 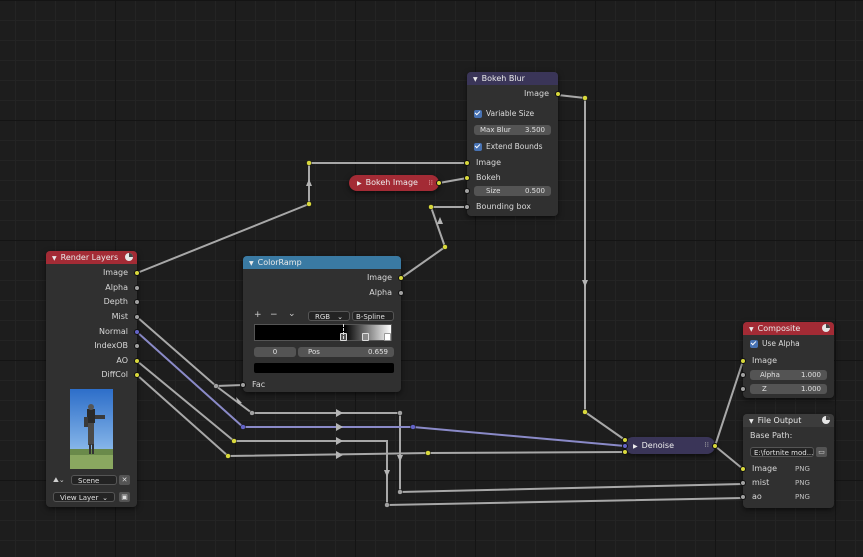 What do you see at coordinates (323, 332) in the screenshot?
I see `color-ramp-gradient` at bounding box center [323, 332].